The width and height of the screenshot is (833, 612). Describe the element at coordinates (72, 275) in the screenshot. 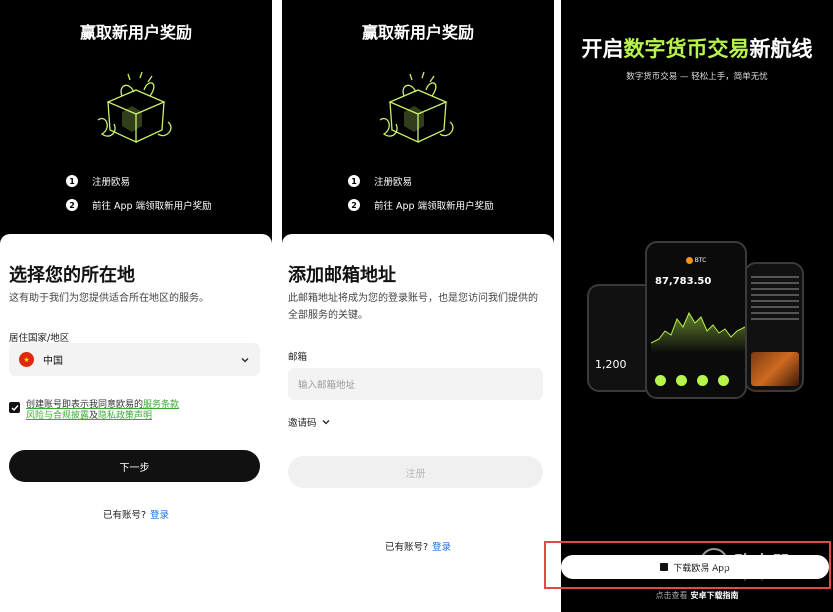

I see `page-title: 选择您的所在地` at that location.